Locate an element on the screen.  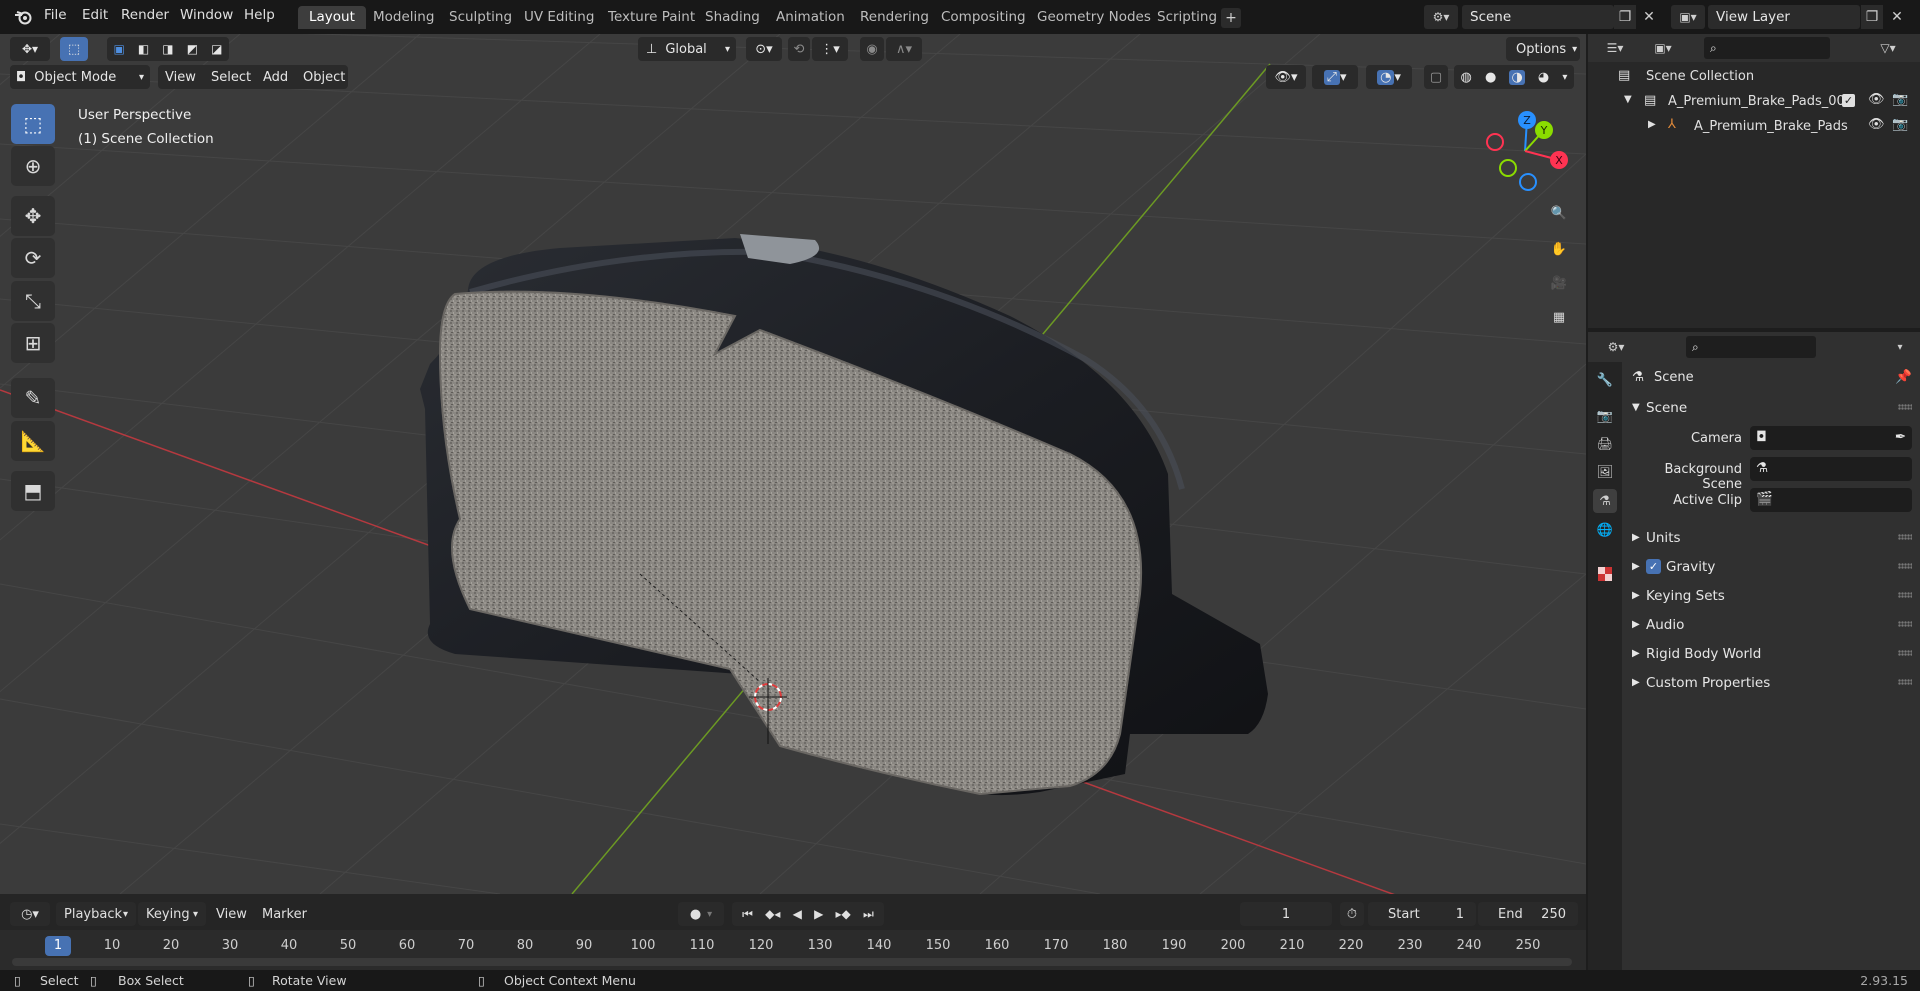
pivot-point-dropdown: ⊙▾ is located at coordinates (764, 49).